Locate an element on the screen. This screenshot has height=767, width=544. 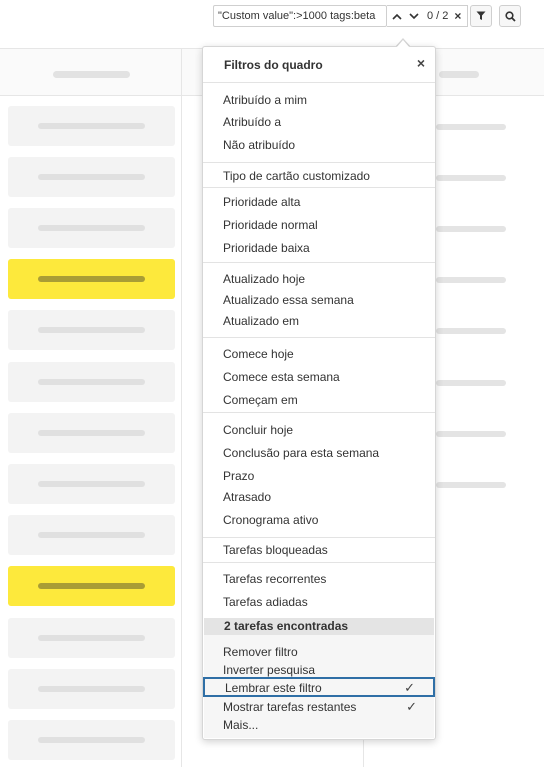
filter-updated-on: Atualizado em is located at coordinates (261, 321).